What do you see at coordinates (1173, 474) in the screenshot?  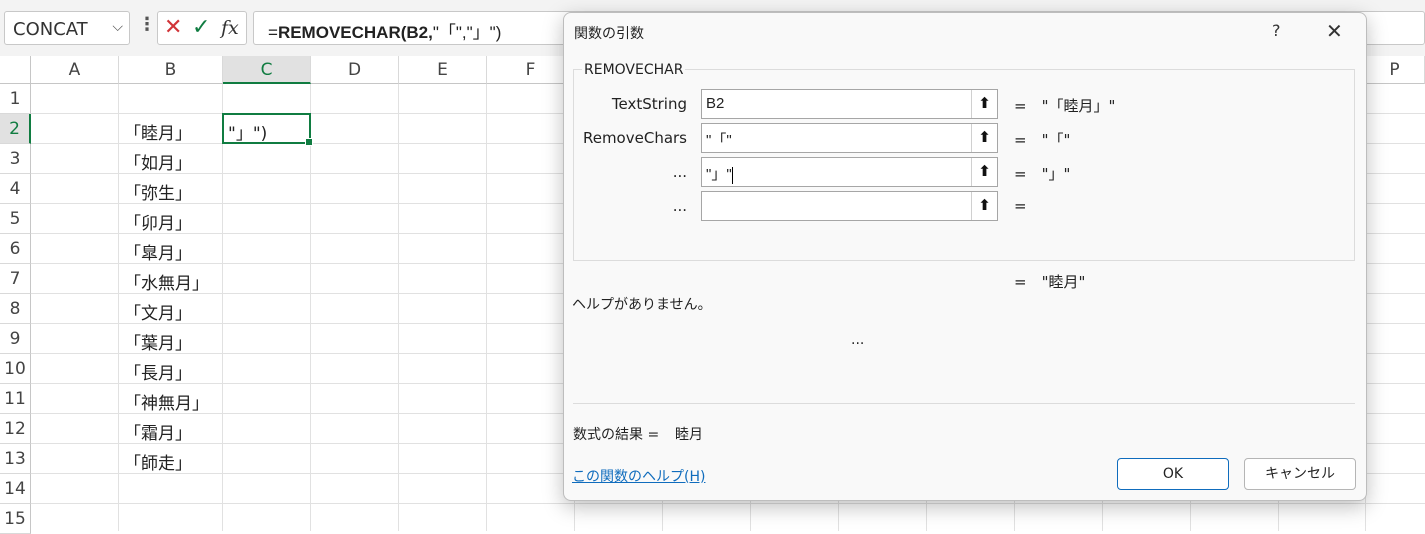 I see `ok-button: OK` at bounding box center [1173, 474].